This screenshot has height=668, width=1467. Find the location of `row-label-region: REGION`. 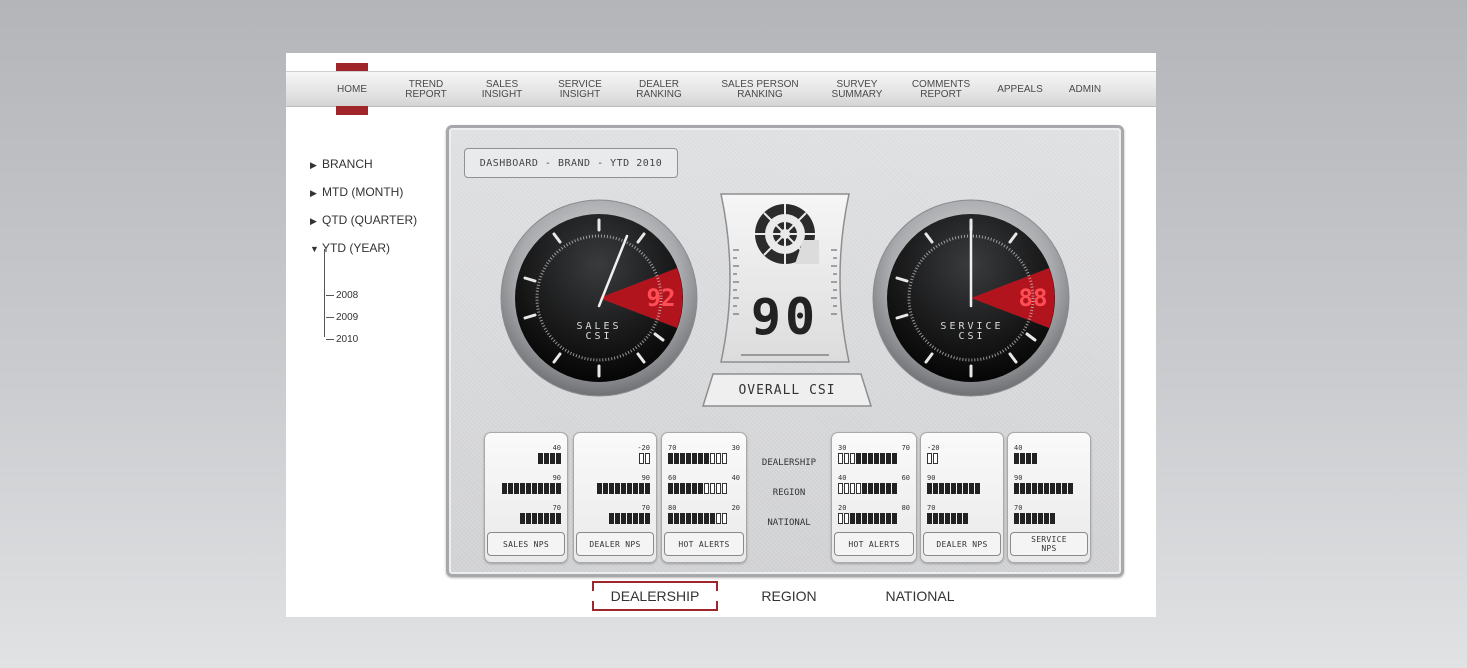

row-label-region: REGION is located at coordinates (789, 493).